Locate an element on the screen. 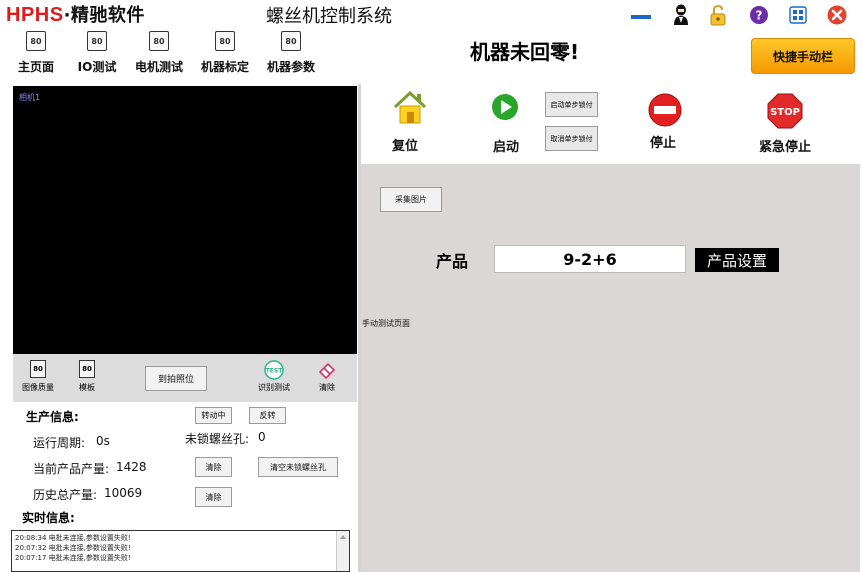 This screenshot has height=572, width=862. manual-test-page-label: 手动测试页面 is located at coordinates (386, 323).